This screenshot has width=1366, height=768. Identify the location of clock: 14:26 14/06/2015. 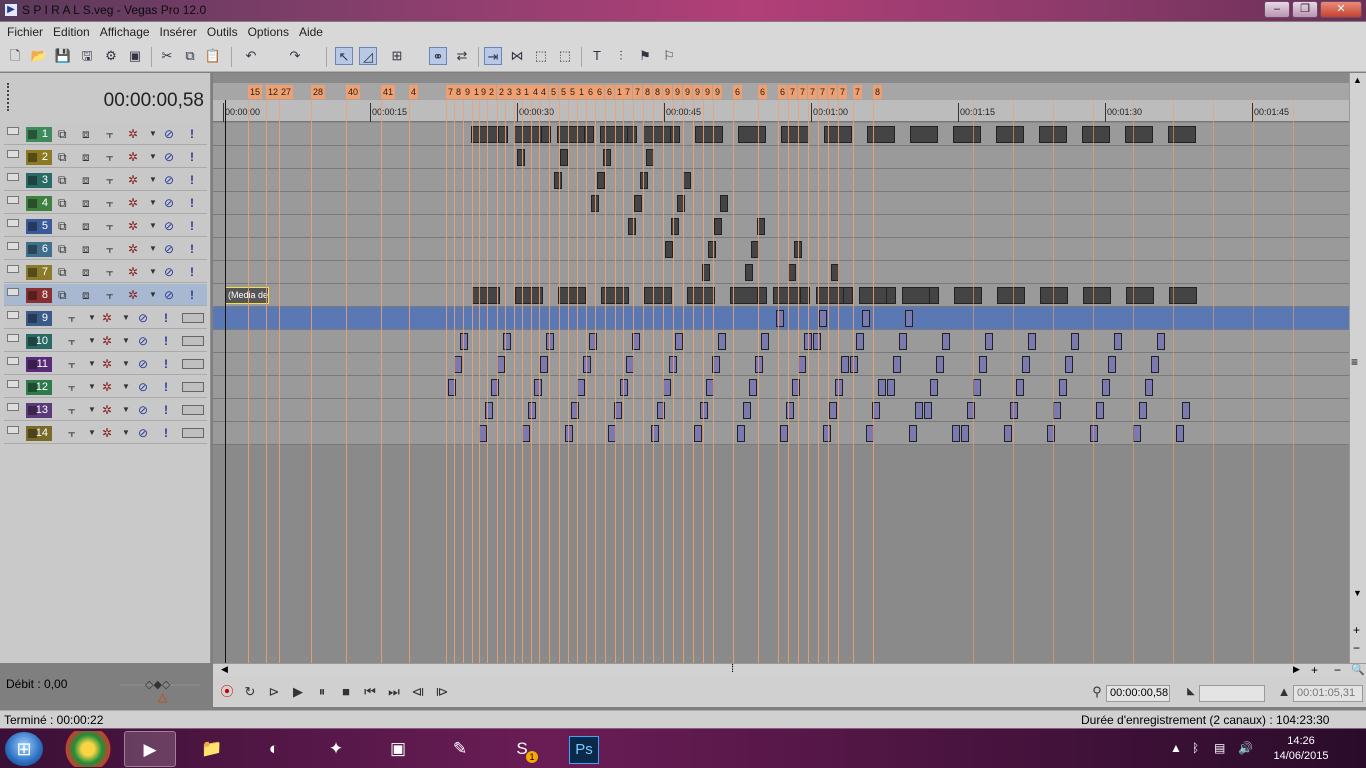
(1301, 749).